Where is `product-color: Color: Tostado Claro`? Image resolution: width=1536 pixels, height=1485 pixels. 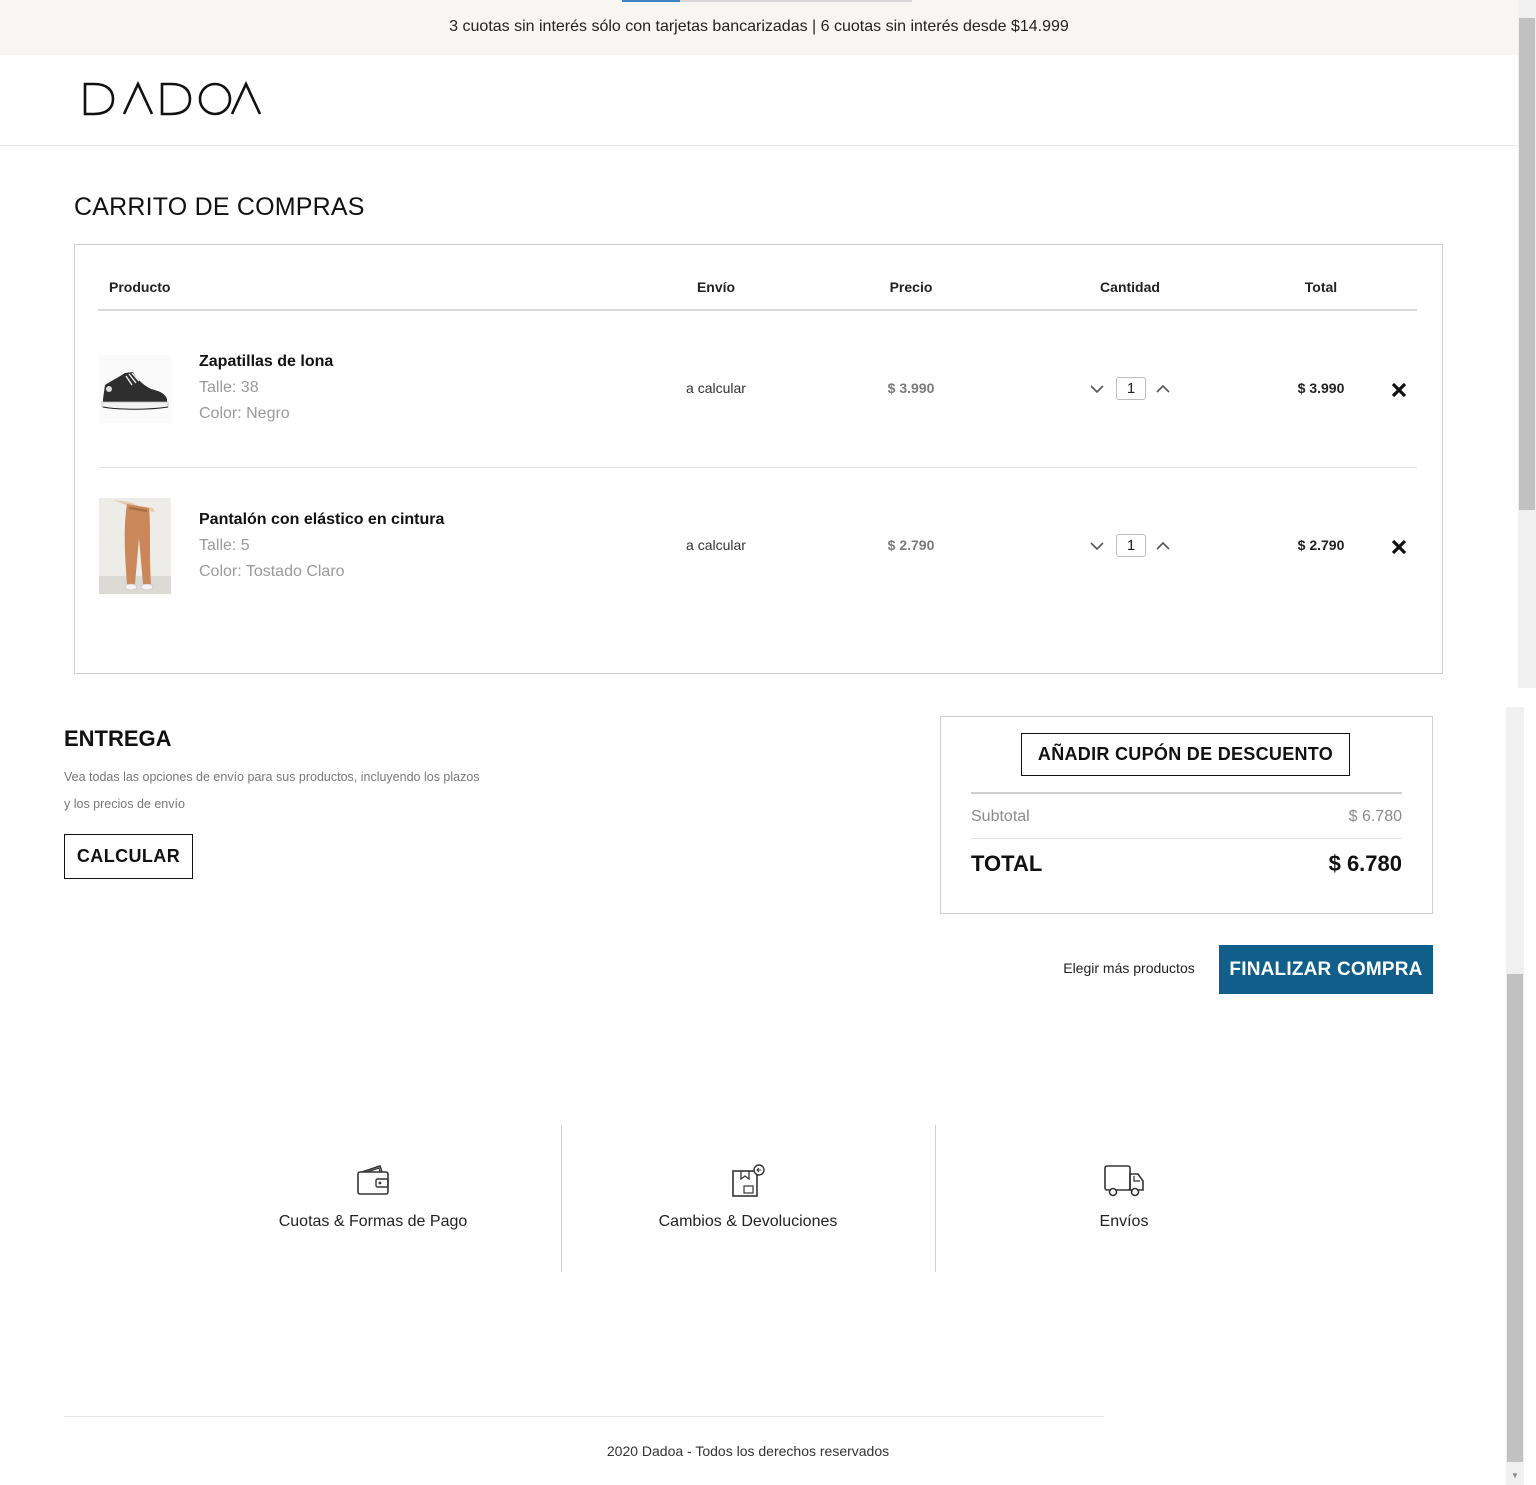 product-color: Color: Tostado Claro is located at coordinates (272, 571).